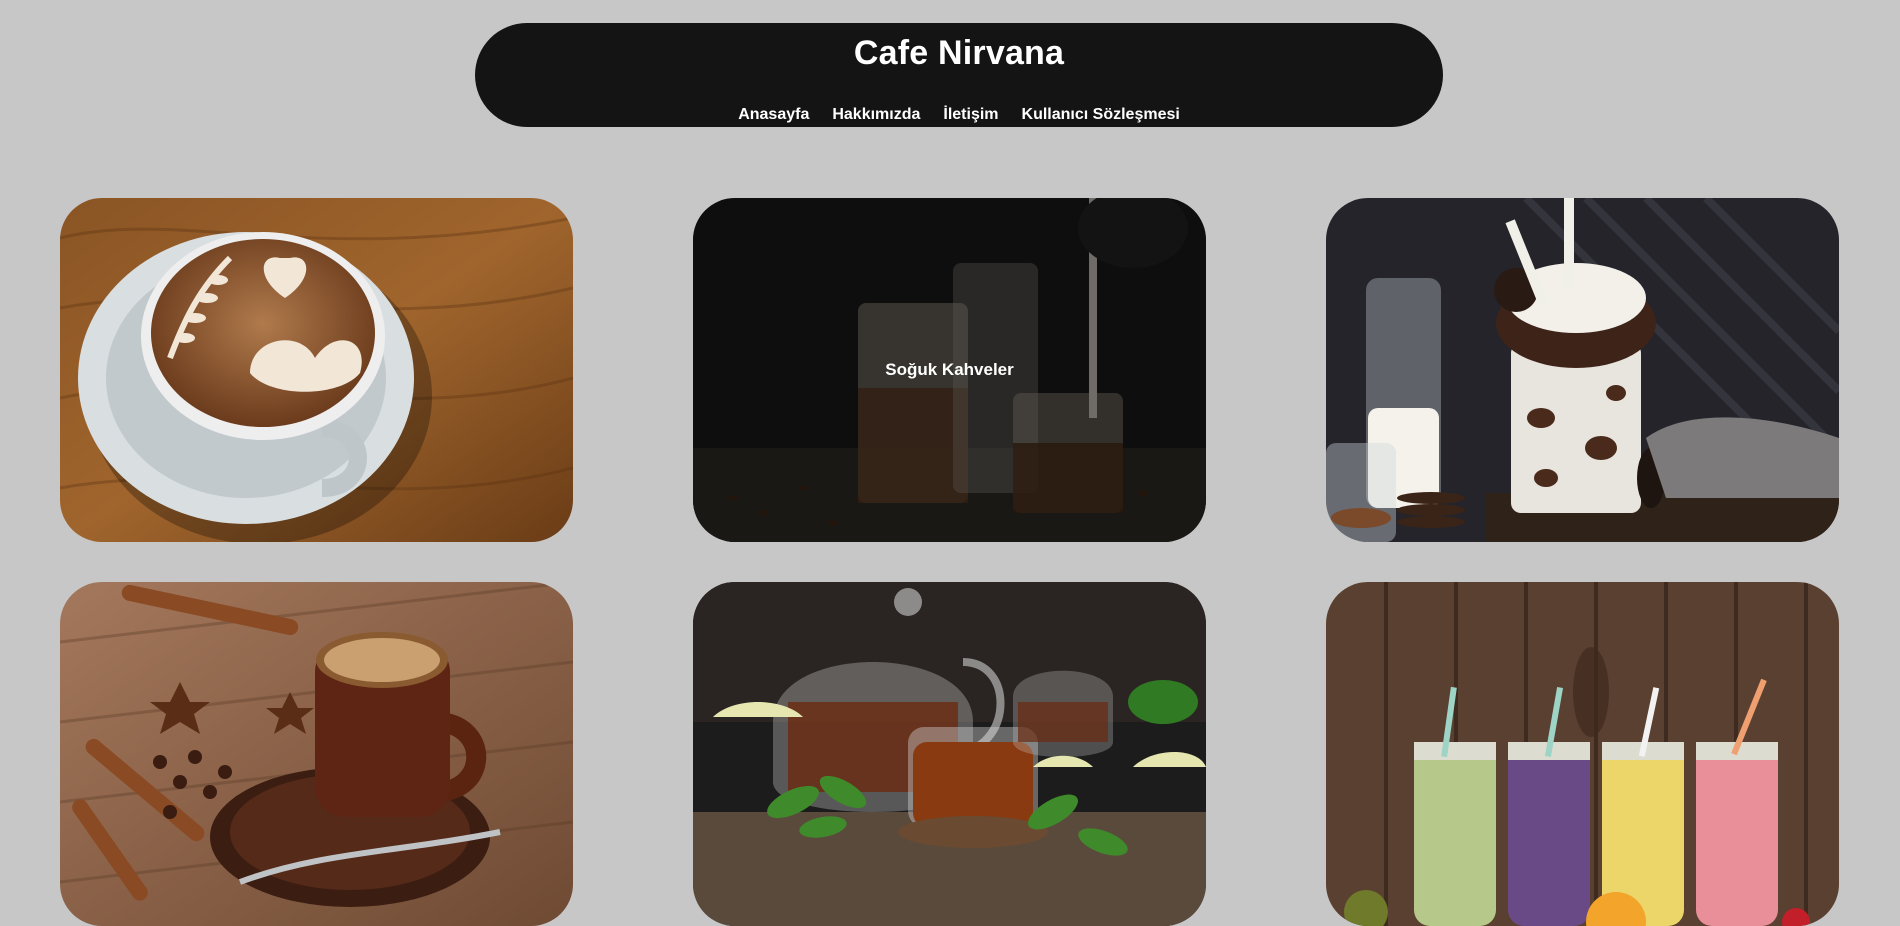  What do you see at coordinates (970, 115) in the screenshot?
I see `nav-link-iletisim: İletişim` at bounding box center [970, 115].